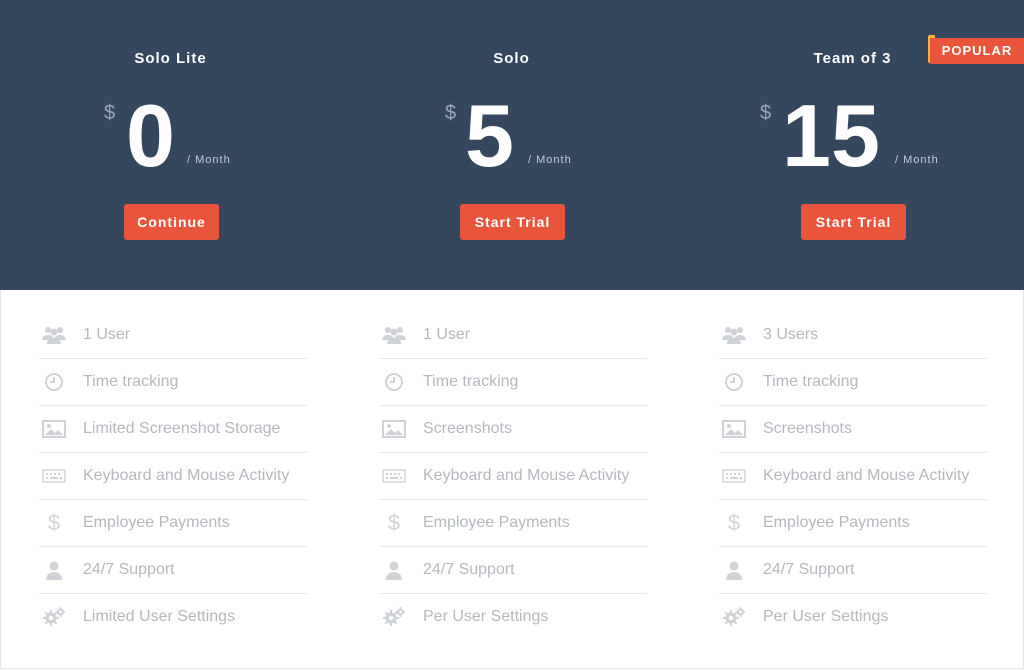 Image resolution: width=1024 pixels, height=670 pixels. I want to click on feature-item: Limited Screenshot Storage, so click(173, 429).